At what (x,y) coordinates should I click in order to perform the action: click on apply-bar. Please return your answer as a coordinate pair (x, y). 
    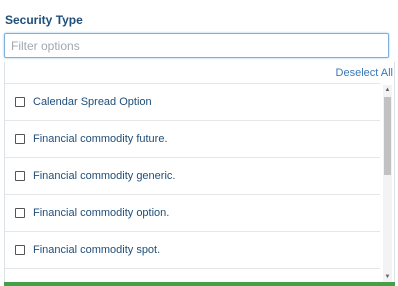
    Looking at the image, I should click on (199, 284).